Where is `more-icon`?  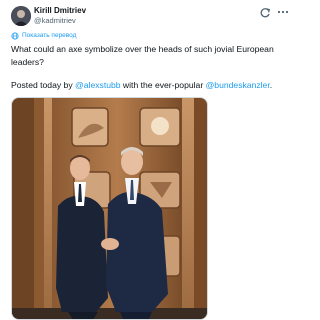
more-icon is located at coordinates (283, 12).